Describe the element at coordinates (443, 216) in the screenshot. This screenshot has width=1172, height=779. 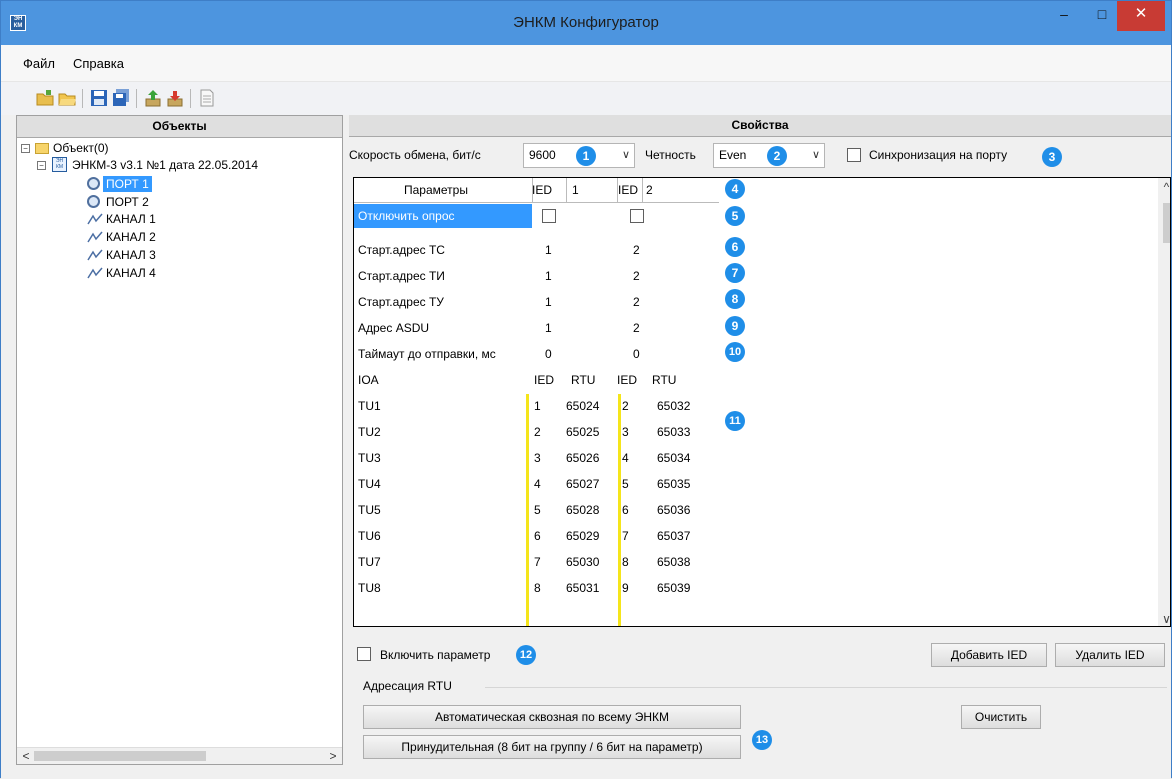
I see `param-row-disable-polling: Отключить опрос` at that location.